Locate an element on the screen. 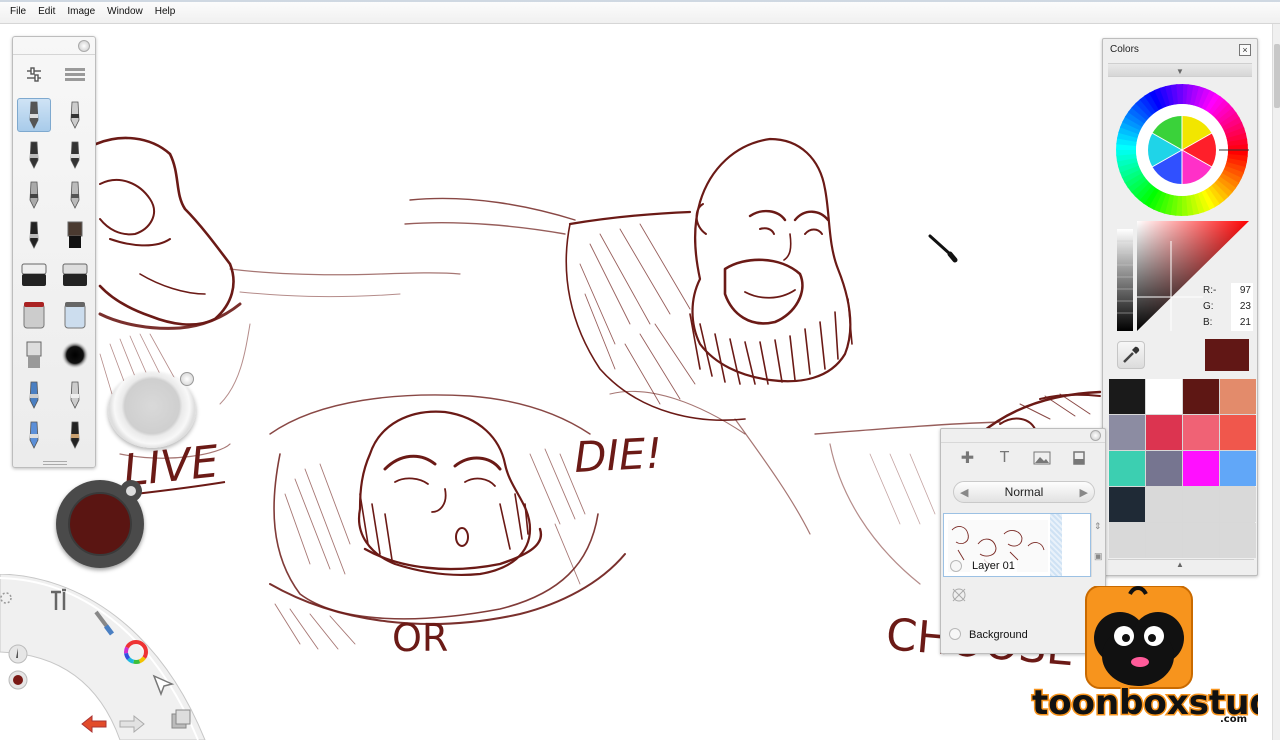 The image size is (1280, 740). eraser-icon is located at coordinates (34, 275).